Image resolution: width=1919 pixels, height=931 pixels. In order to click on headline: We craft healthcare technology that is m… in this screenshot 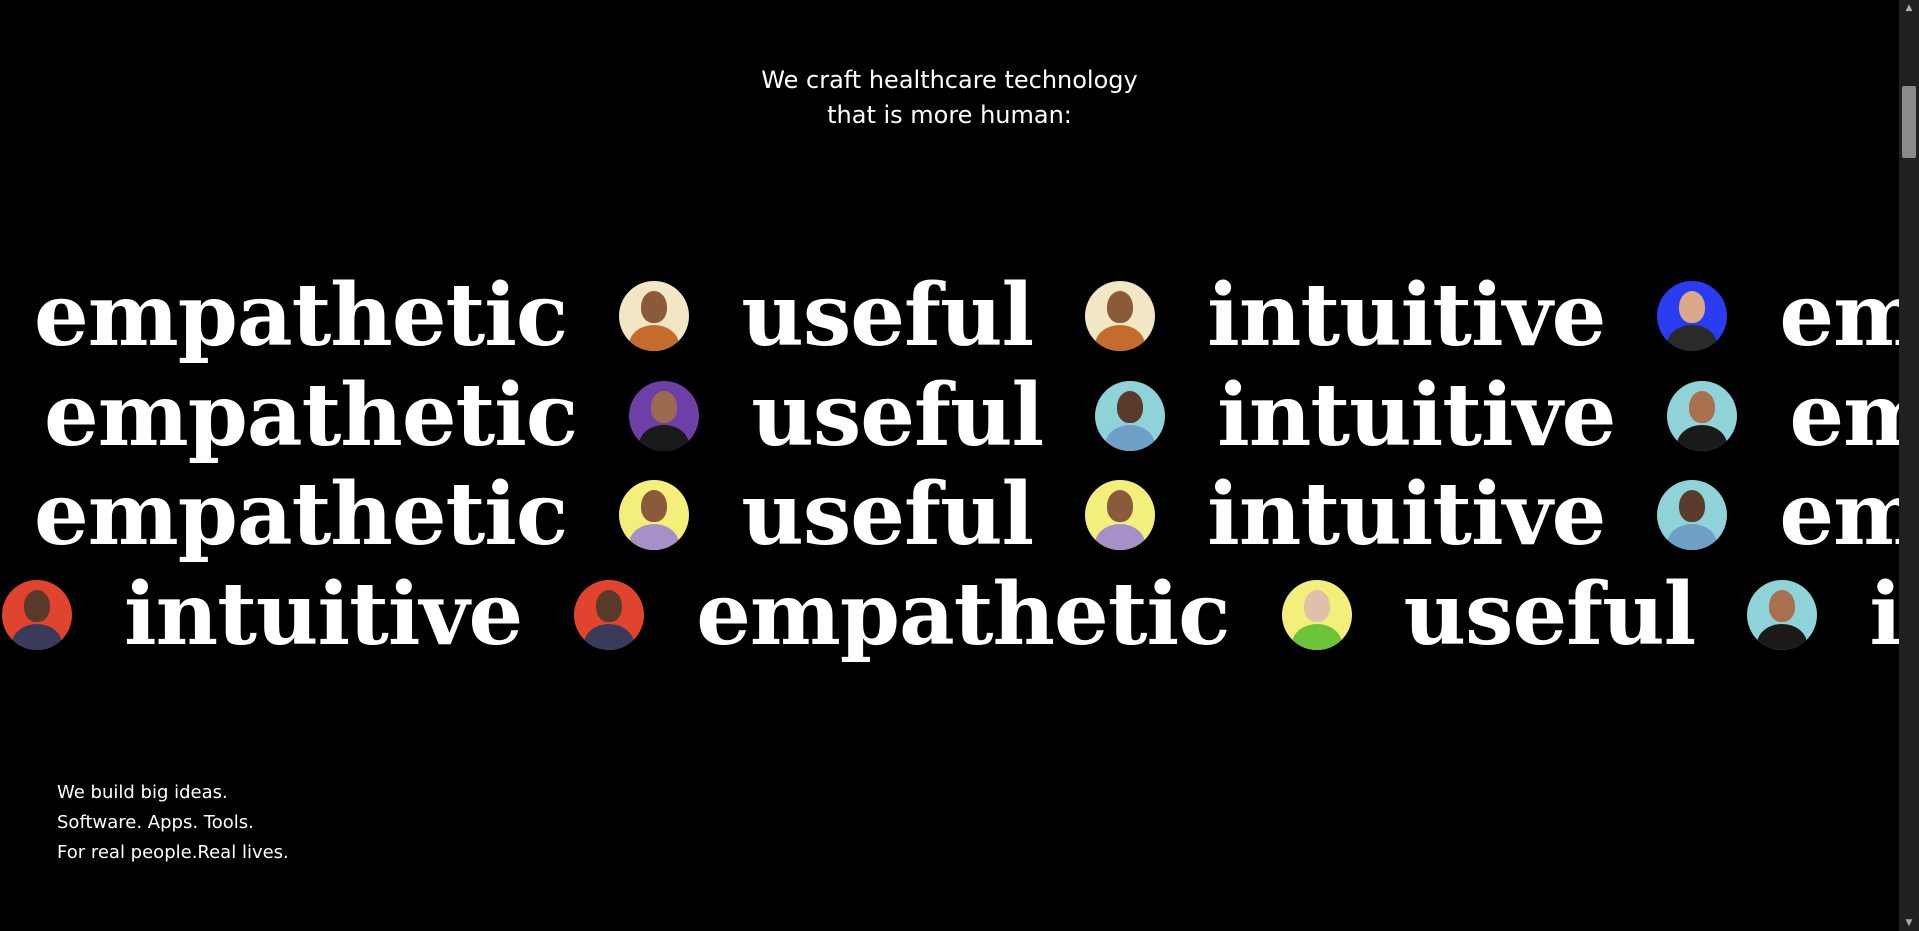, I will do `click(949, 98)`.